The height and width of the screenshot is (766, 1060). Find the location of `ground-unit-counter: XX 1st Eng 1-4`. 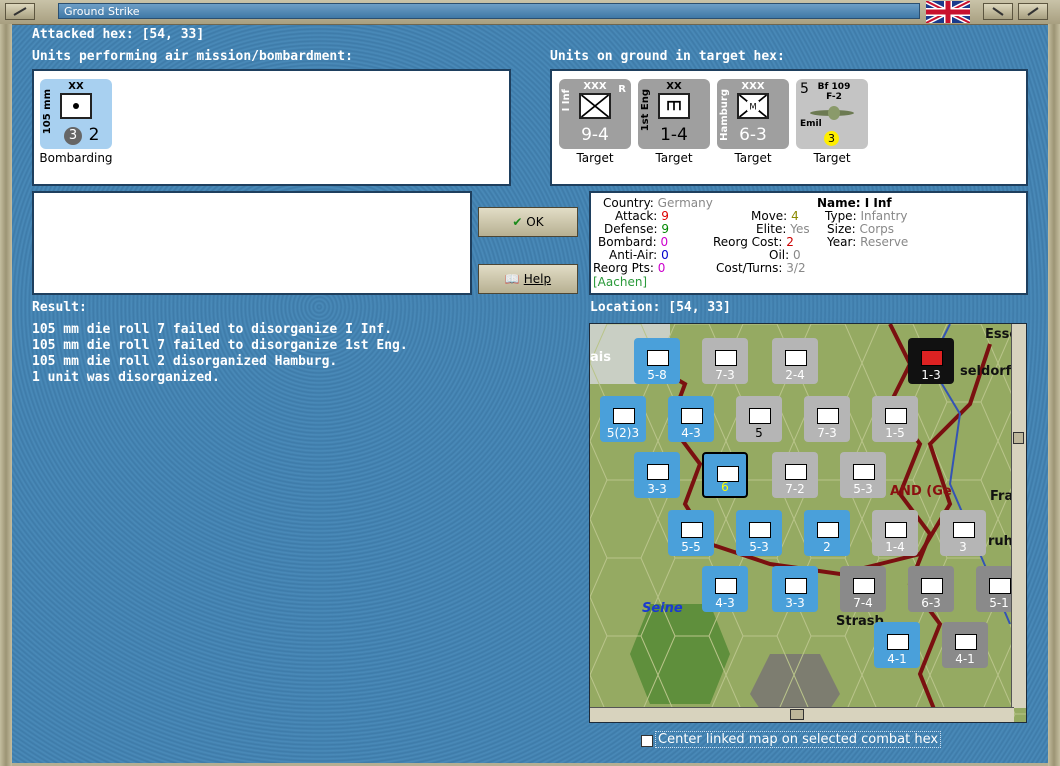

ground-unit-counter: XX 1st Eng 1-4 is located at coordinates (674, 114).